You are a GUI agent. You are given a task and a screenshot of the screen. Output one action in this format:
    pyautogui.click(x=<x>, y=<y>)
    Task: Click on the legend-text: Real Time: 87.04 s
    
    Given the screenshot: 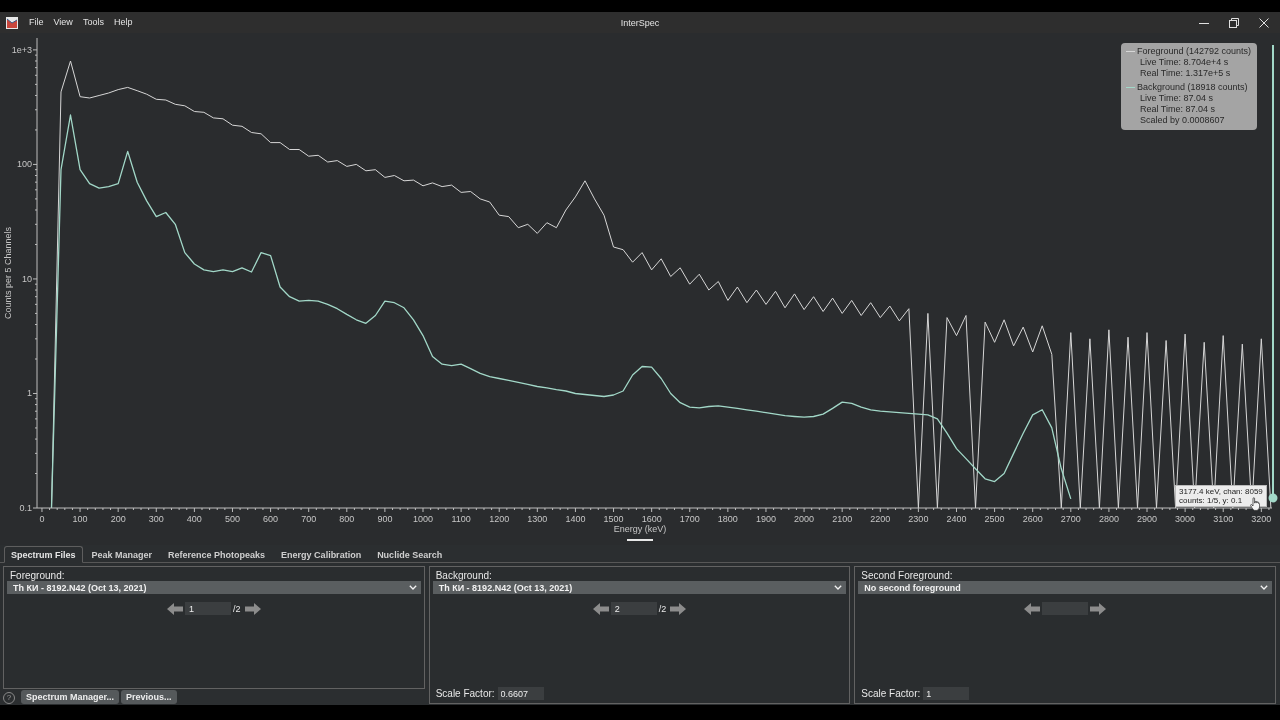 What is the action you would take?
    pyautogui.click(x=1178, y=109)
    